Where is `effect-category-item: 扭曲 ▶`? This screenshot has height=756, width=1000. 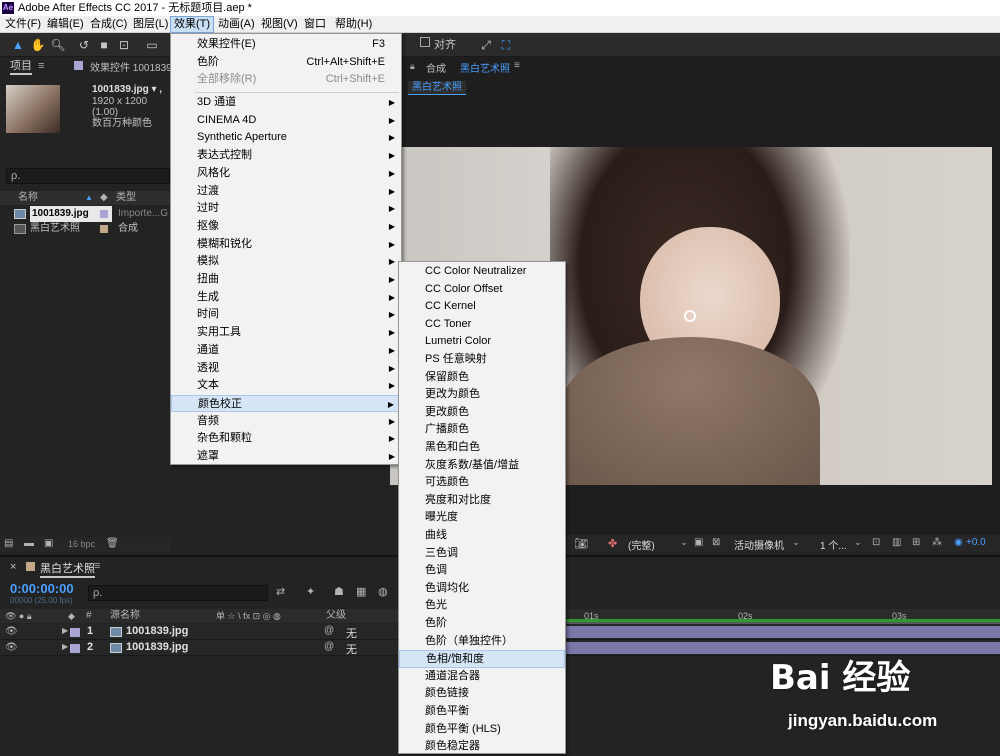 effect-category-item: 扭曲 ▶ is located at coordinates (286, 280).